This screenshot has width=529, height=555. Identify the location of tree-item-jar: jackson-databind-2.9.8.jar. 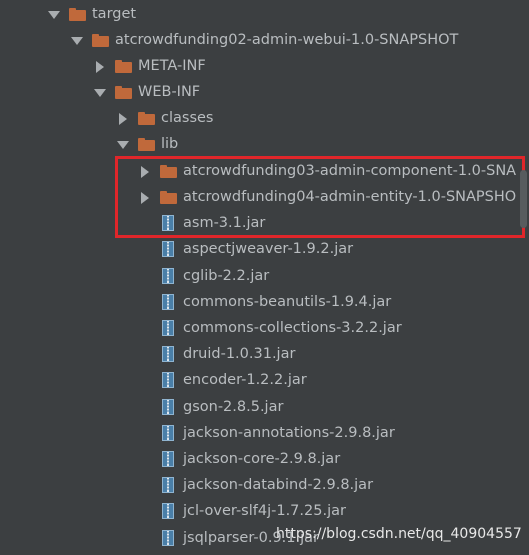
(267, 485).